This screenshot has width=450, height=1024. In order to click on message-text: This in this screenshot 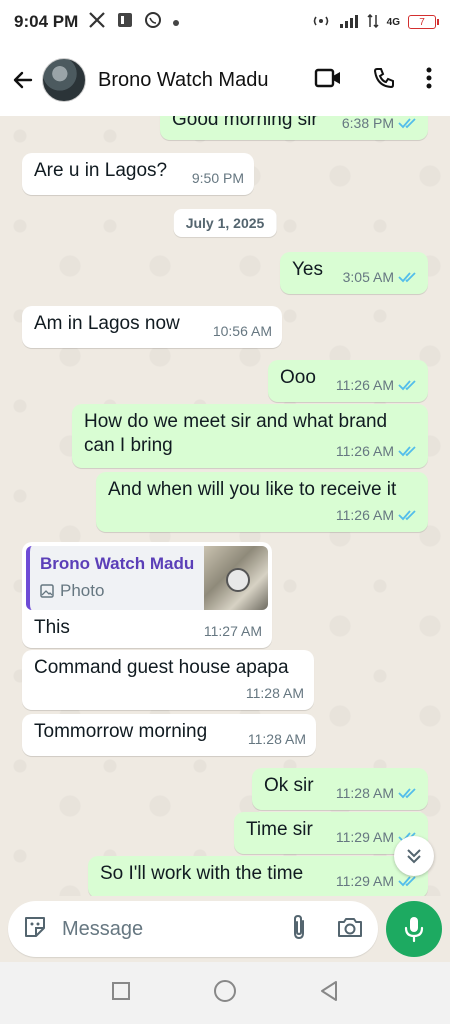, I will do `click(52, 627)`.